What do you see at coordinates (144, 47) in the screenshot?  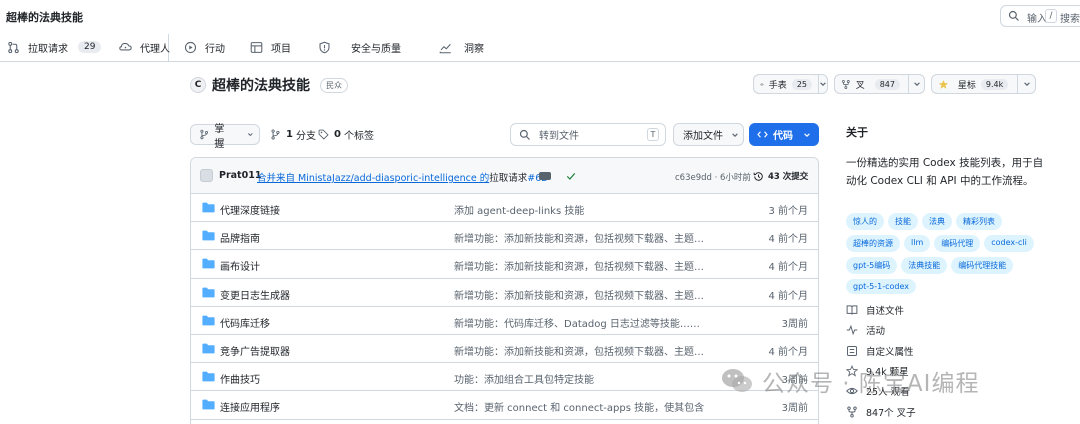 I see `nav-agents: 代理人` at bounding box center [144, 47].